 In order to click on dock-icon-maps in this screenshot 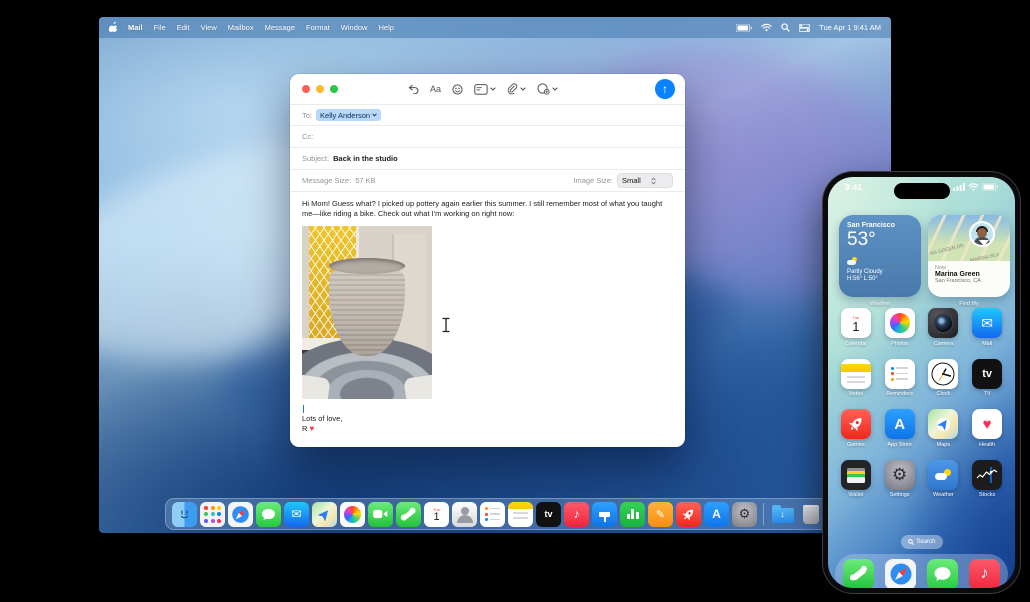, I will do `click(324, 514)`.